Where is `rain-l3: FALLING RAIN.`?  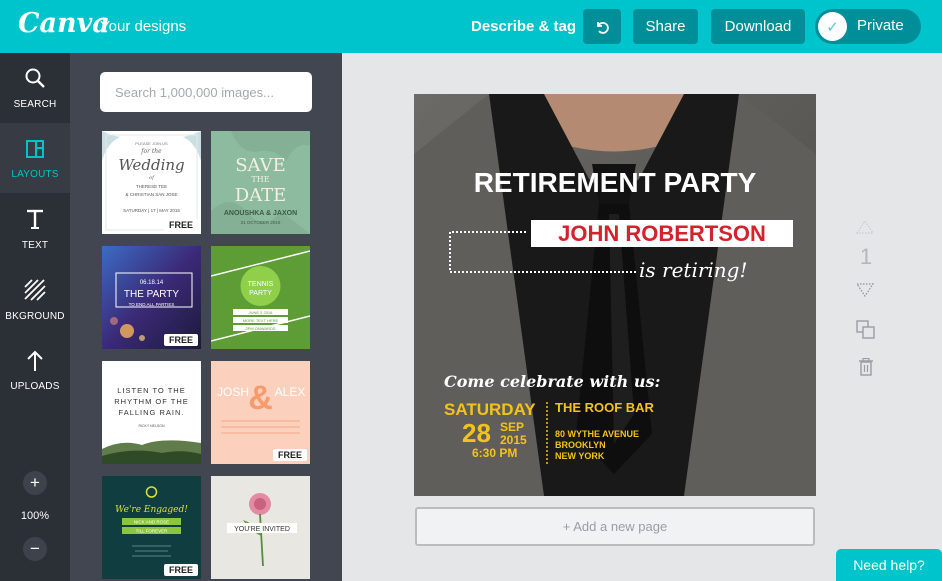 rain-l3: FALLING RAIN. is located at coordinates (152, 412).